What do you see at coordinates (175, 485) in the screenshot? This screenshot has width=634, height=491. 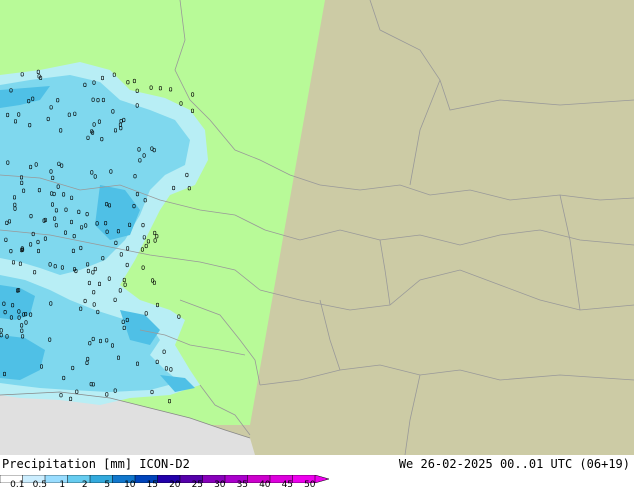 I see `color-scale-label: 20` at bounding box center [175, 485].